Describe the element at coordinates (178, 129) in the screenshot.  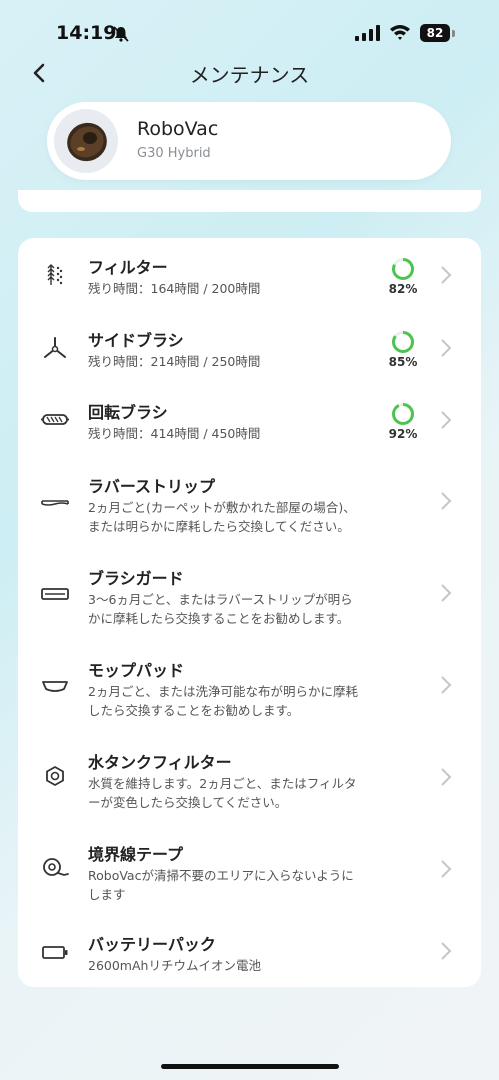
I see `device-name: RoboVac` at that location.